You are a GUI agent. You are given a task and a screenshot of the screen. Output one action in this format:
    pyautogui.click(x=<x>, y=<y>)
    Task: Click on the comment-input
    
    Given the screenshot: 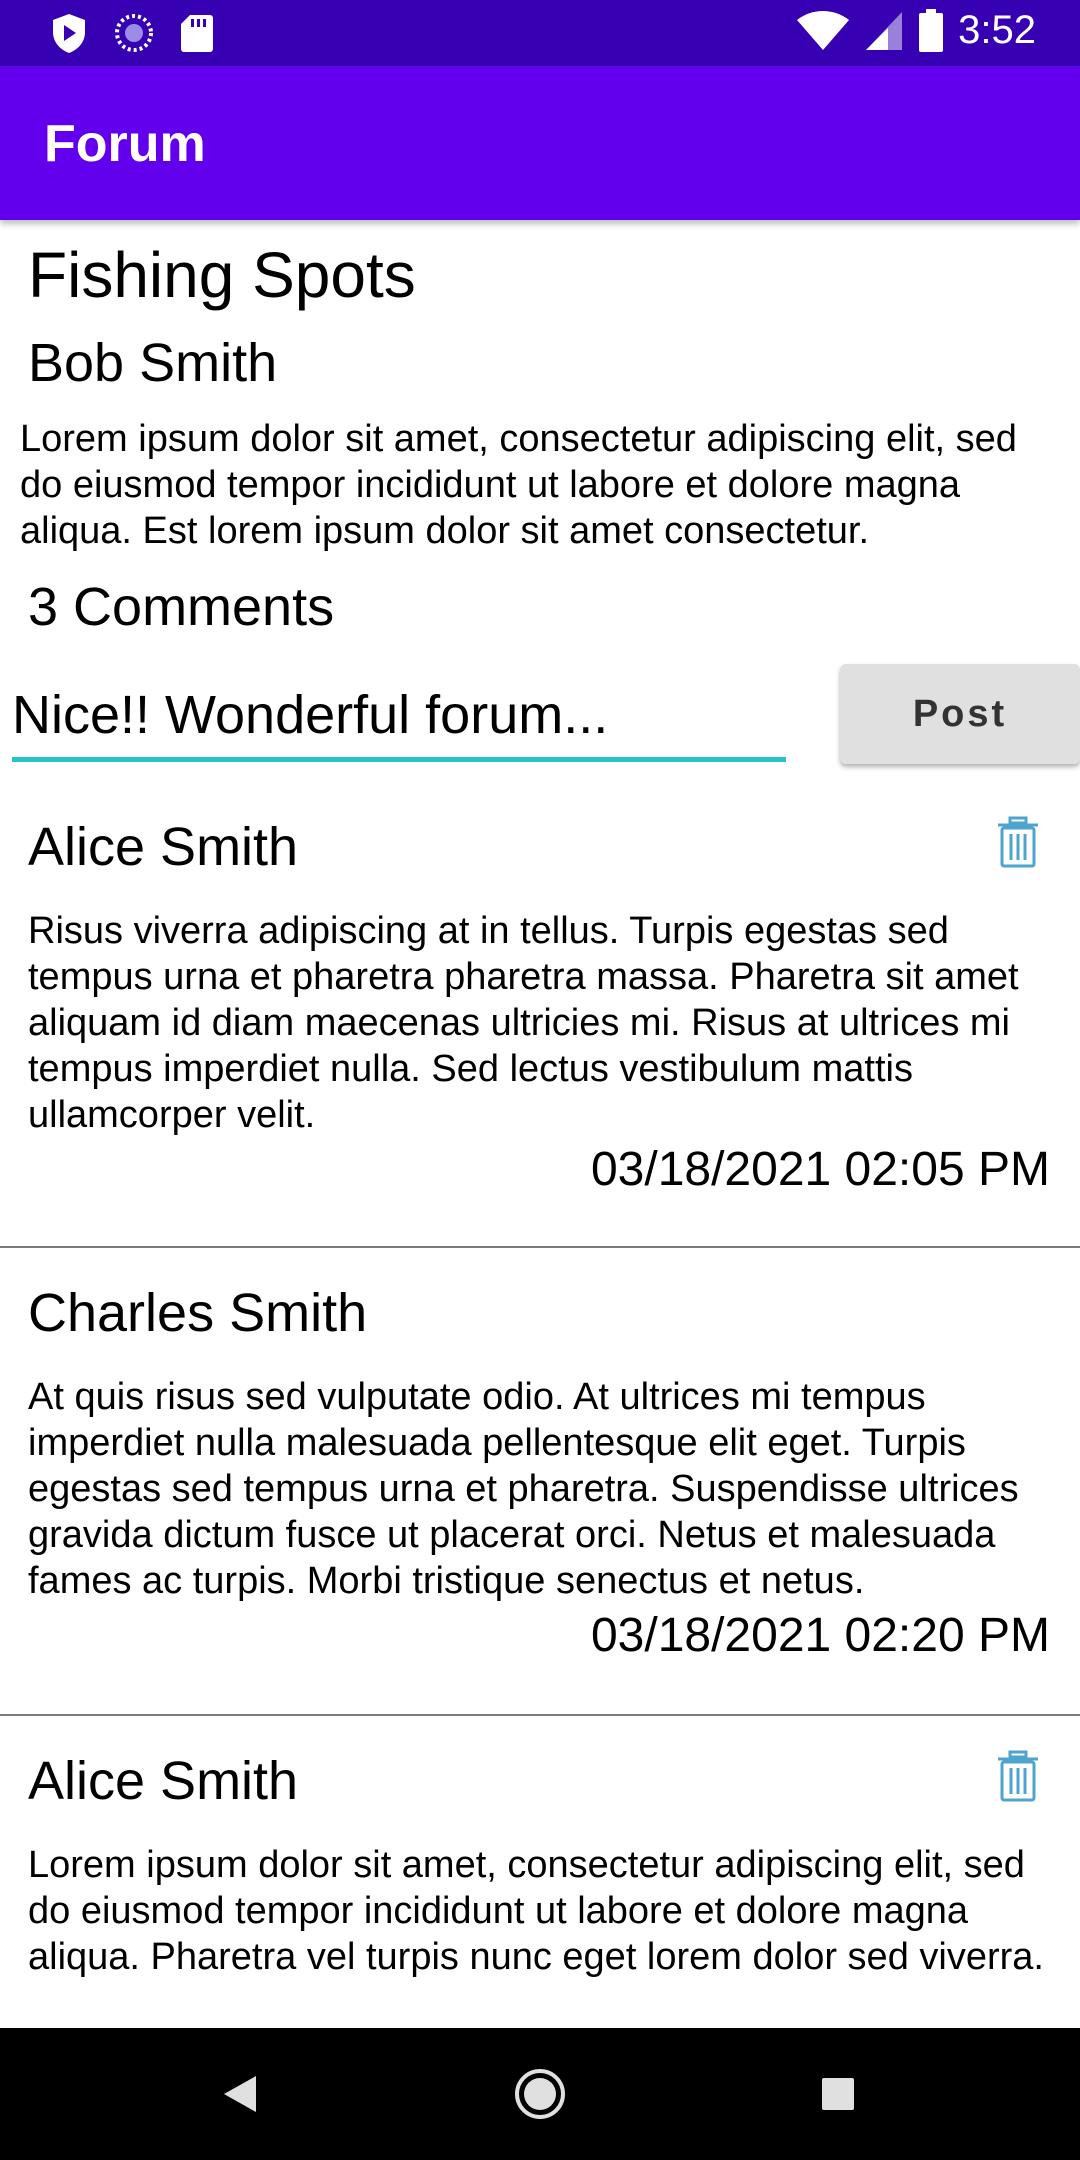 What is the action you would take?
    pyautogui.click(x=399, y=717)
    